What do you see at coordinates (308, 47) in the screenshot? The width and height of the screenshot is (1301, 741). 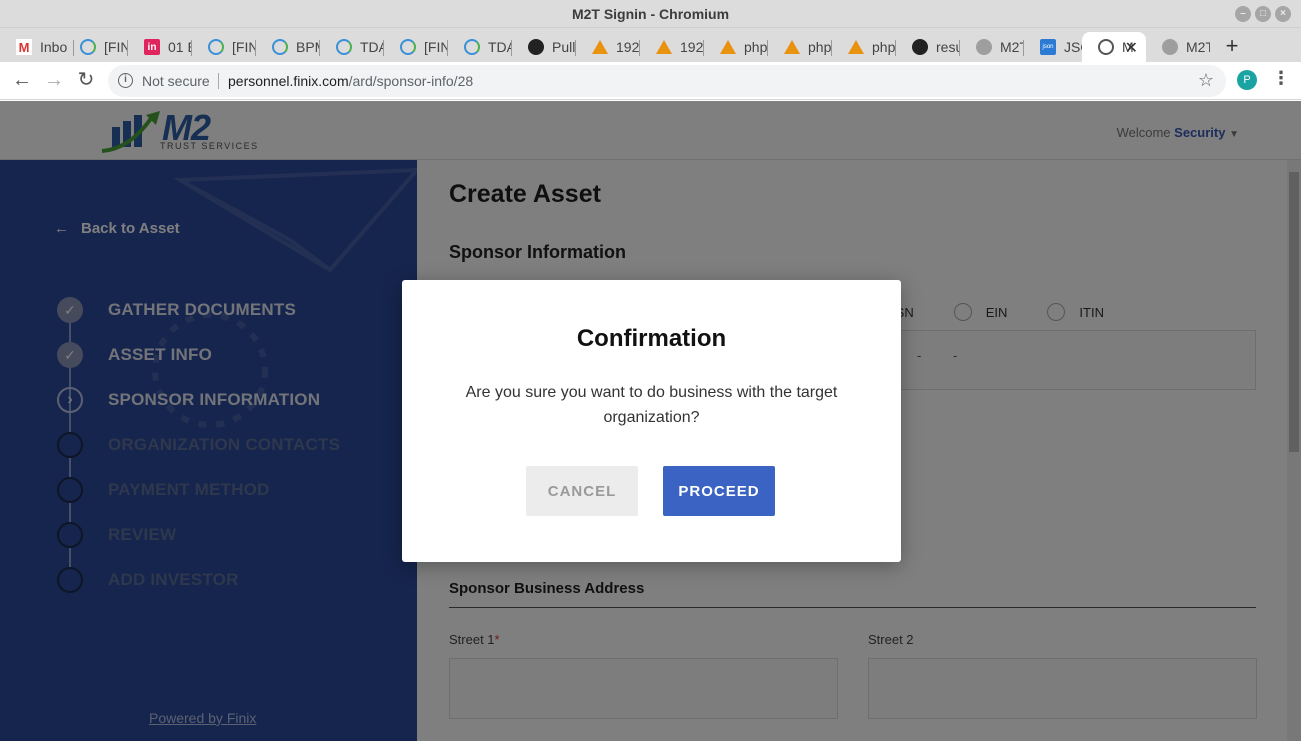 I see `tab-label: BPM` at bounding box center [308, 47].